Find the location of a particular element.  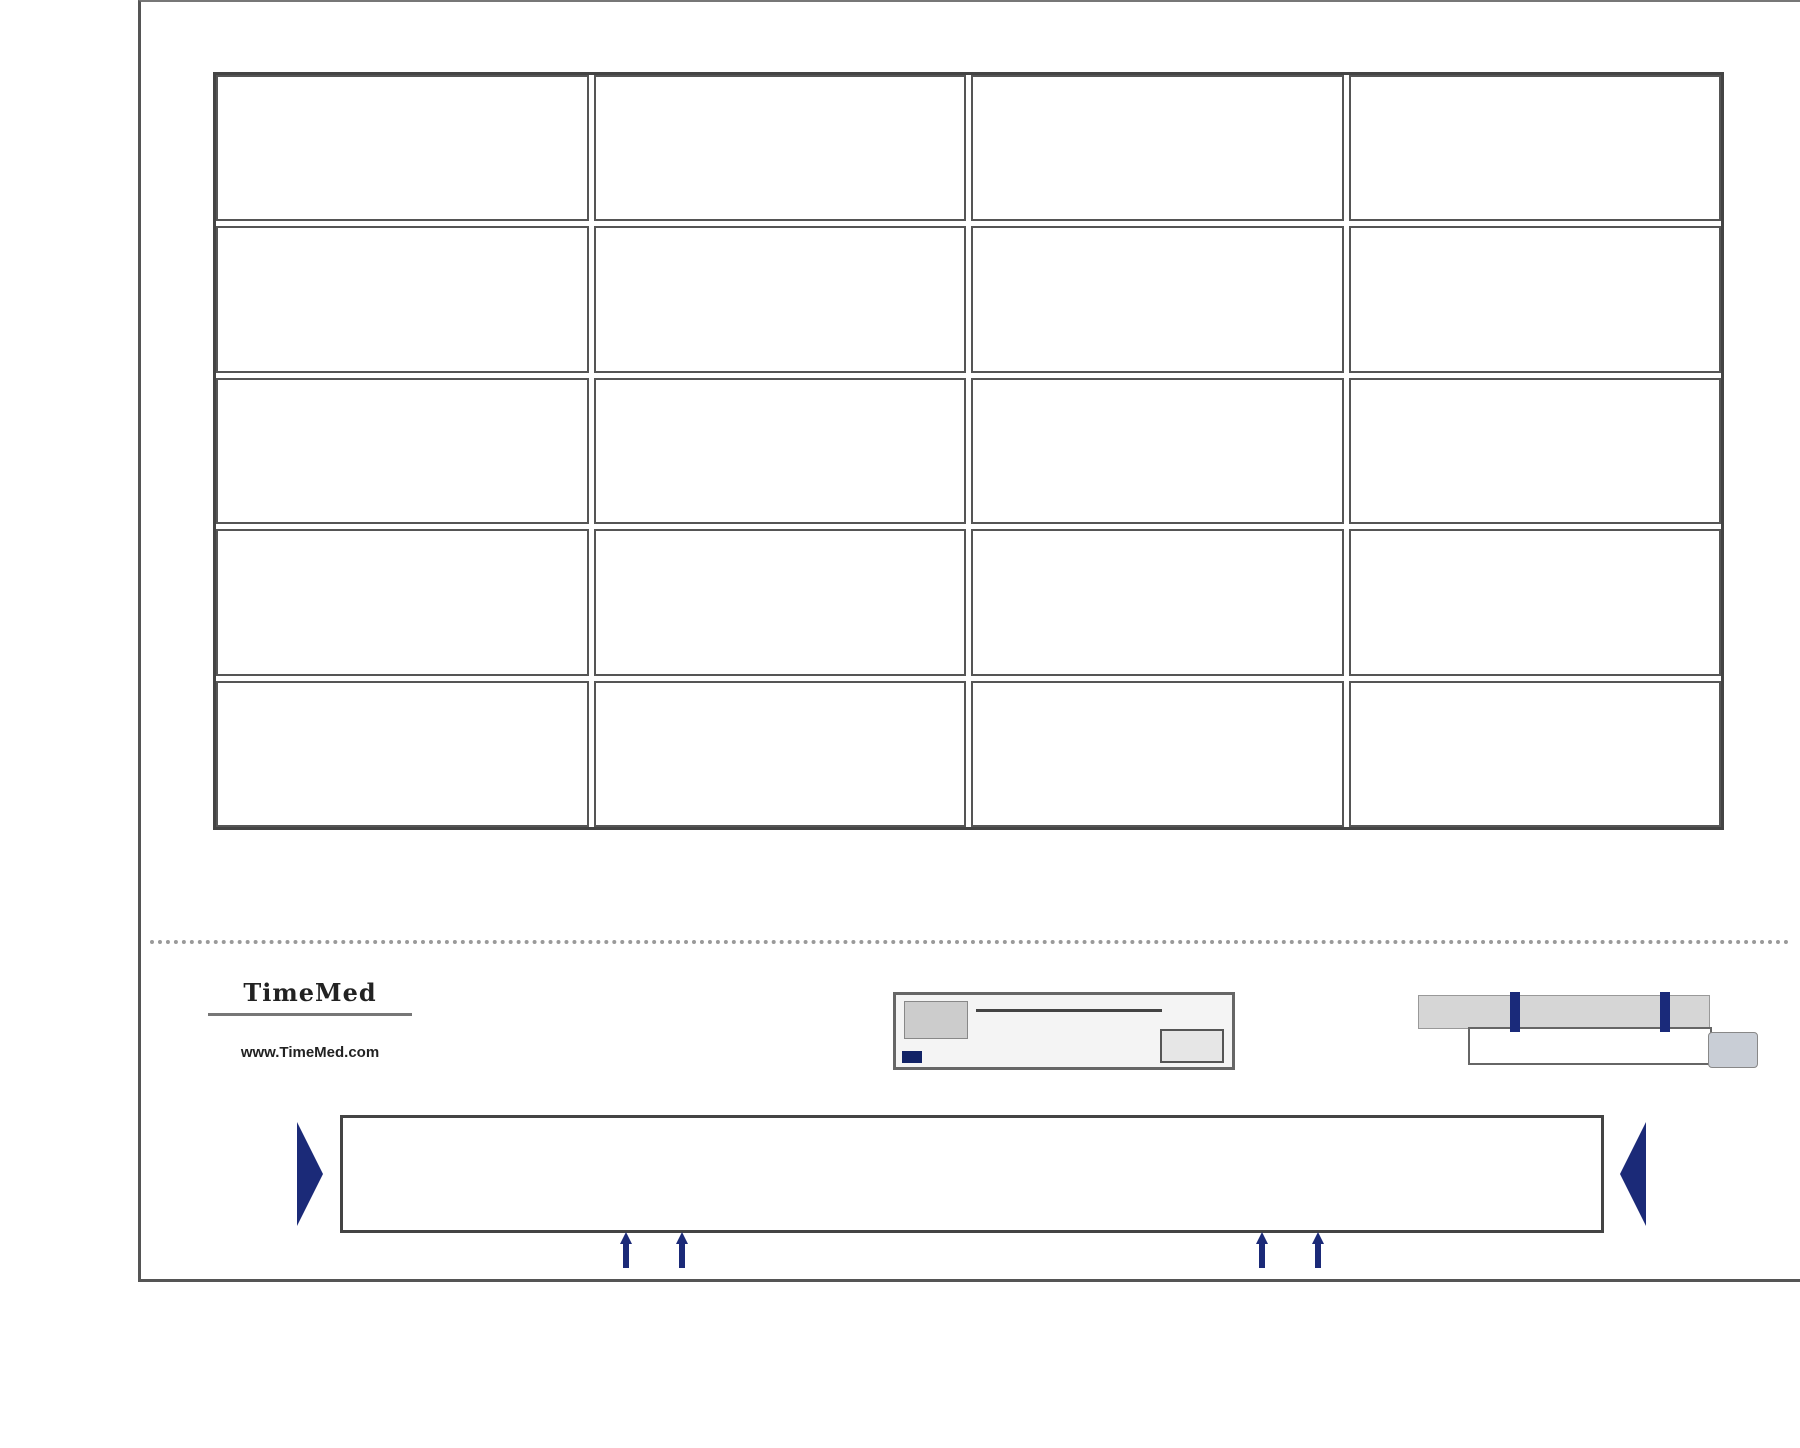

brand-name: TimeMed is located at coordinates (310, 992).